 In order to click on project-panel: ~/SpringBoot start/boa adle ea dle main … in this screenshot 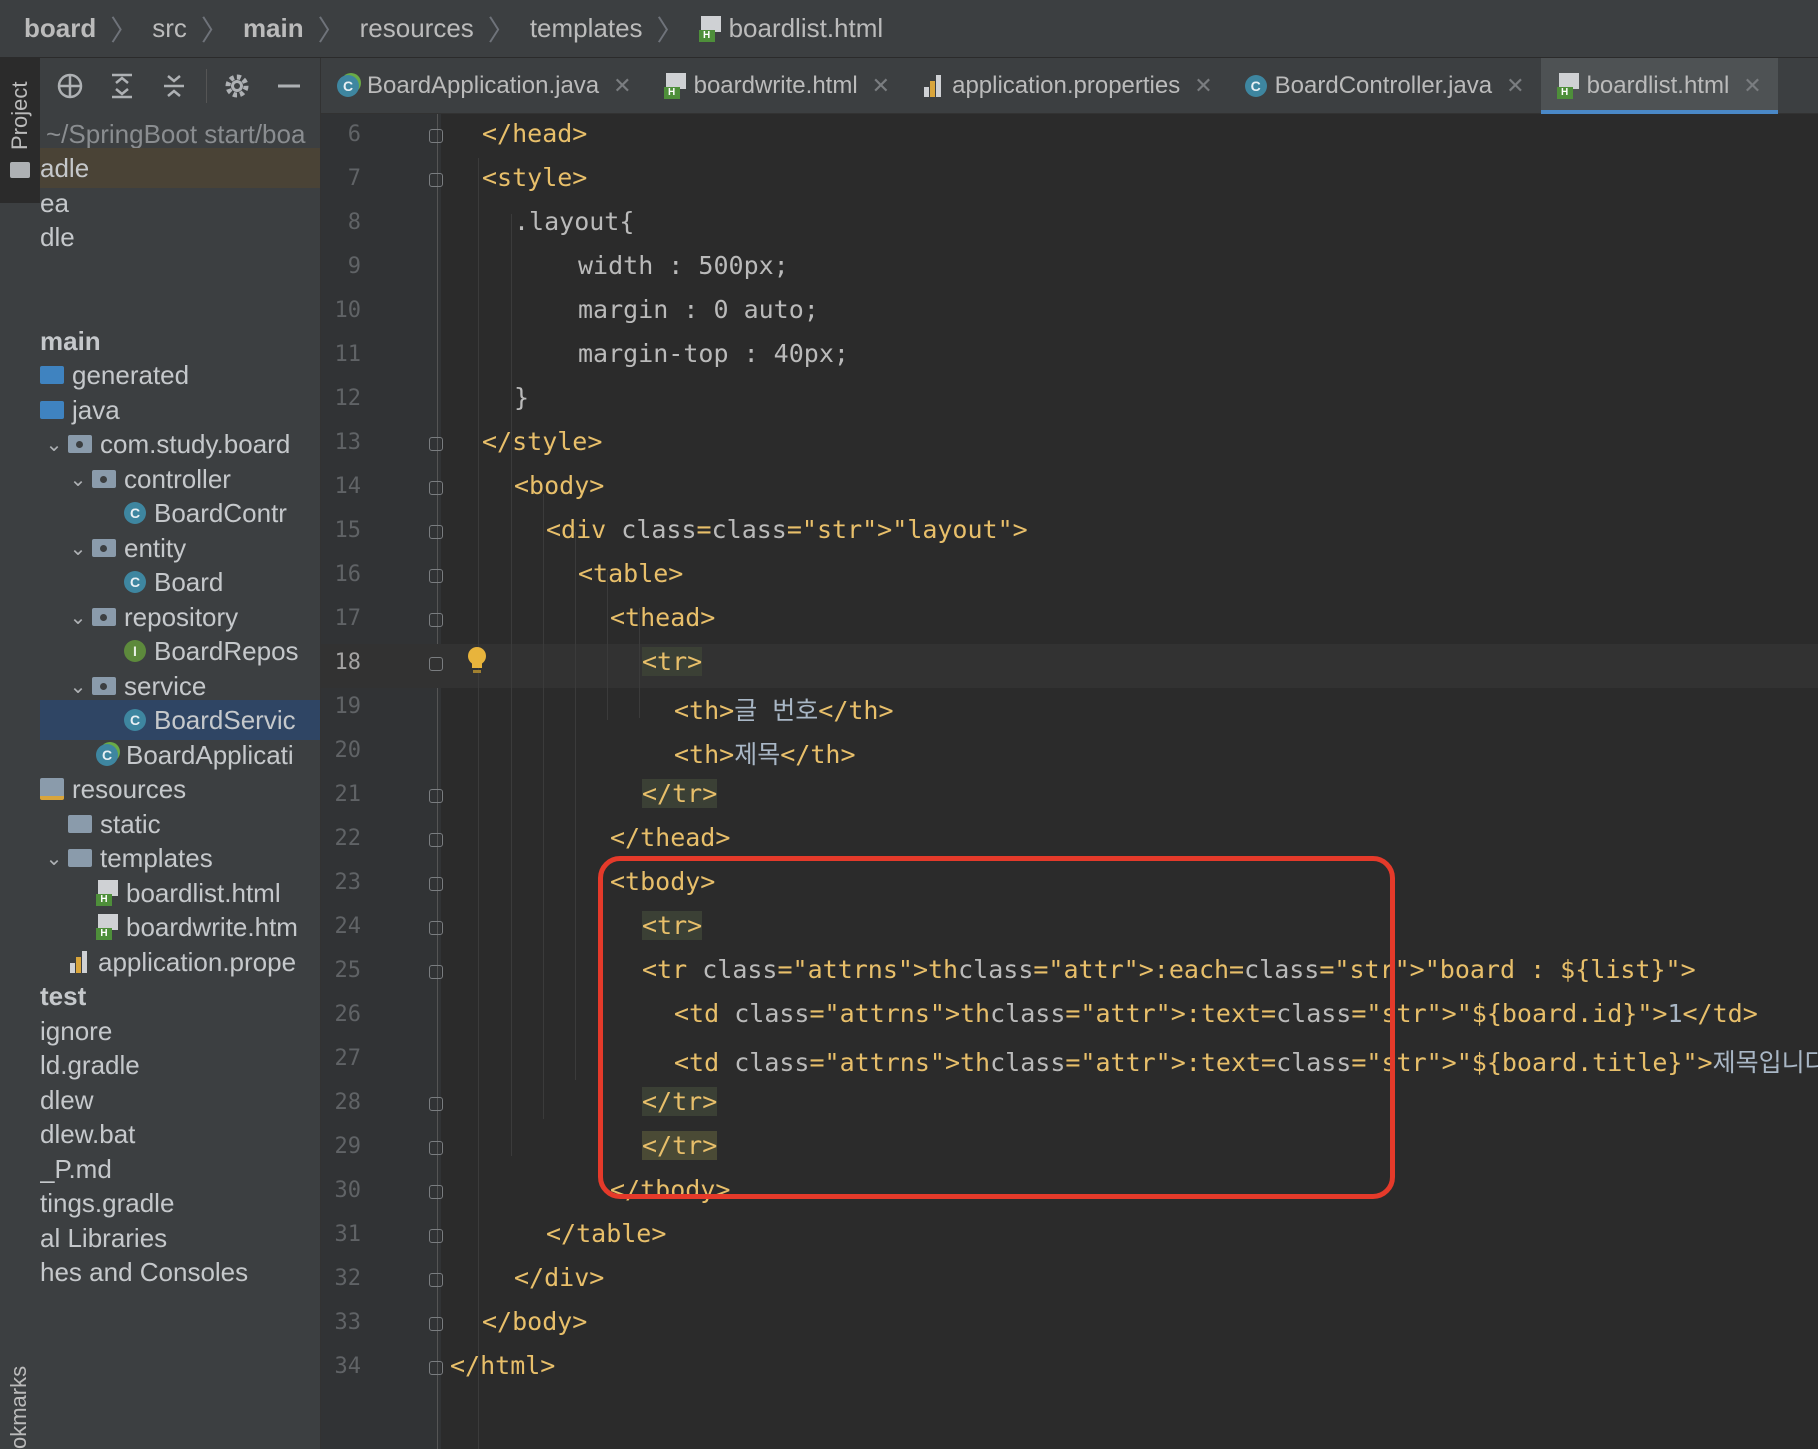, I will do `click(180, 753)`.